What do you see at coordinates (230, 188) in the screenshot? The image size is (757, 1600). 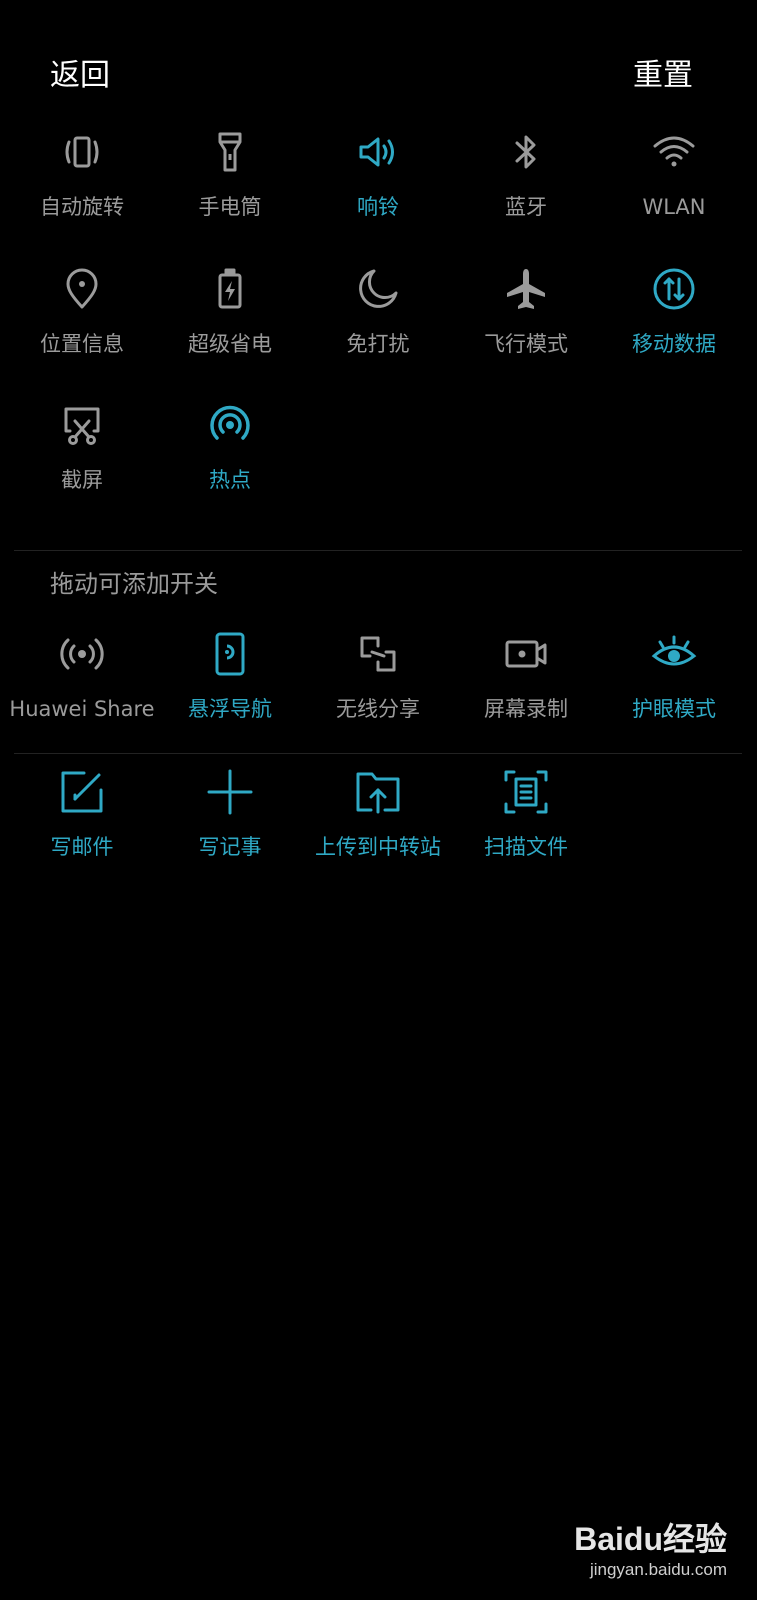 I see `tile-flashlight: 手电筒` at bounding box center [230, 188].